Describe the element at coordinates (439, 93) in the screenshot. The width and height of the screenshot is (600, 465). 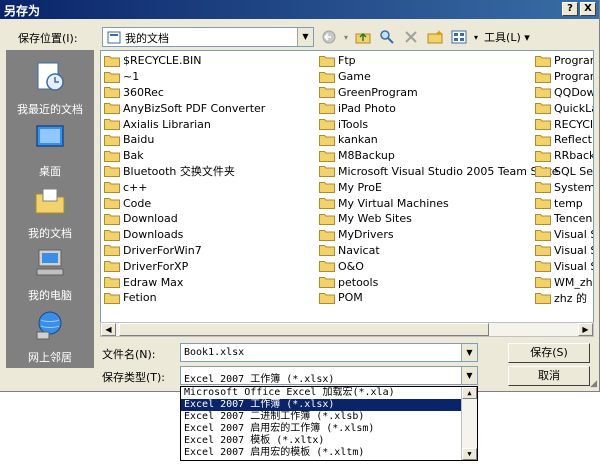
I see `file-list-item: GreenProgram` at that location.